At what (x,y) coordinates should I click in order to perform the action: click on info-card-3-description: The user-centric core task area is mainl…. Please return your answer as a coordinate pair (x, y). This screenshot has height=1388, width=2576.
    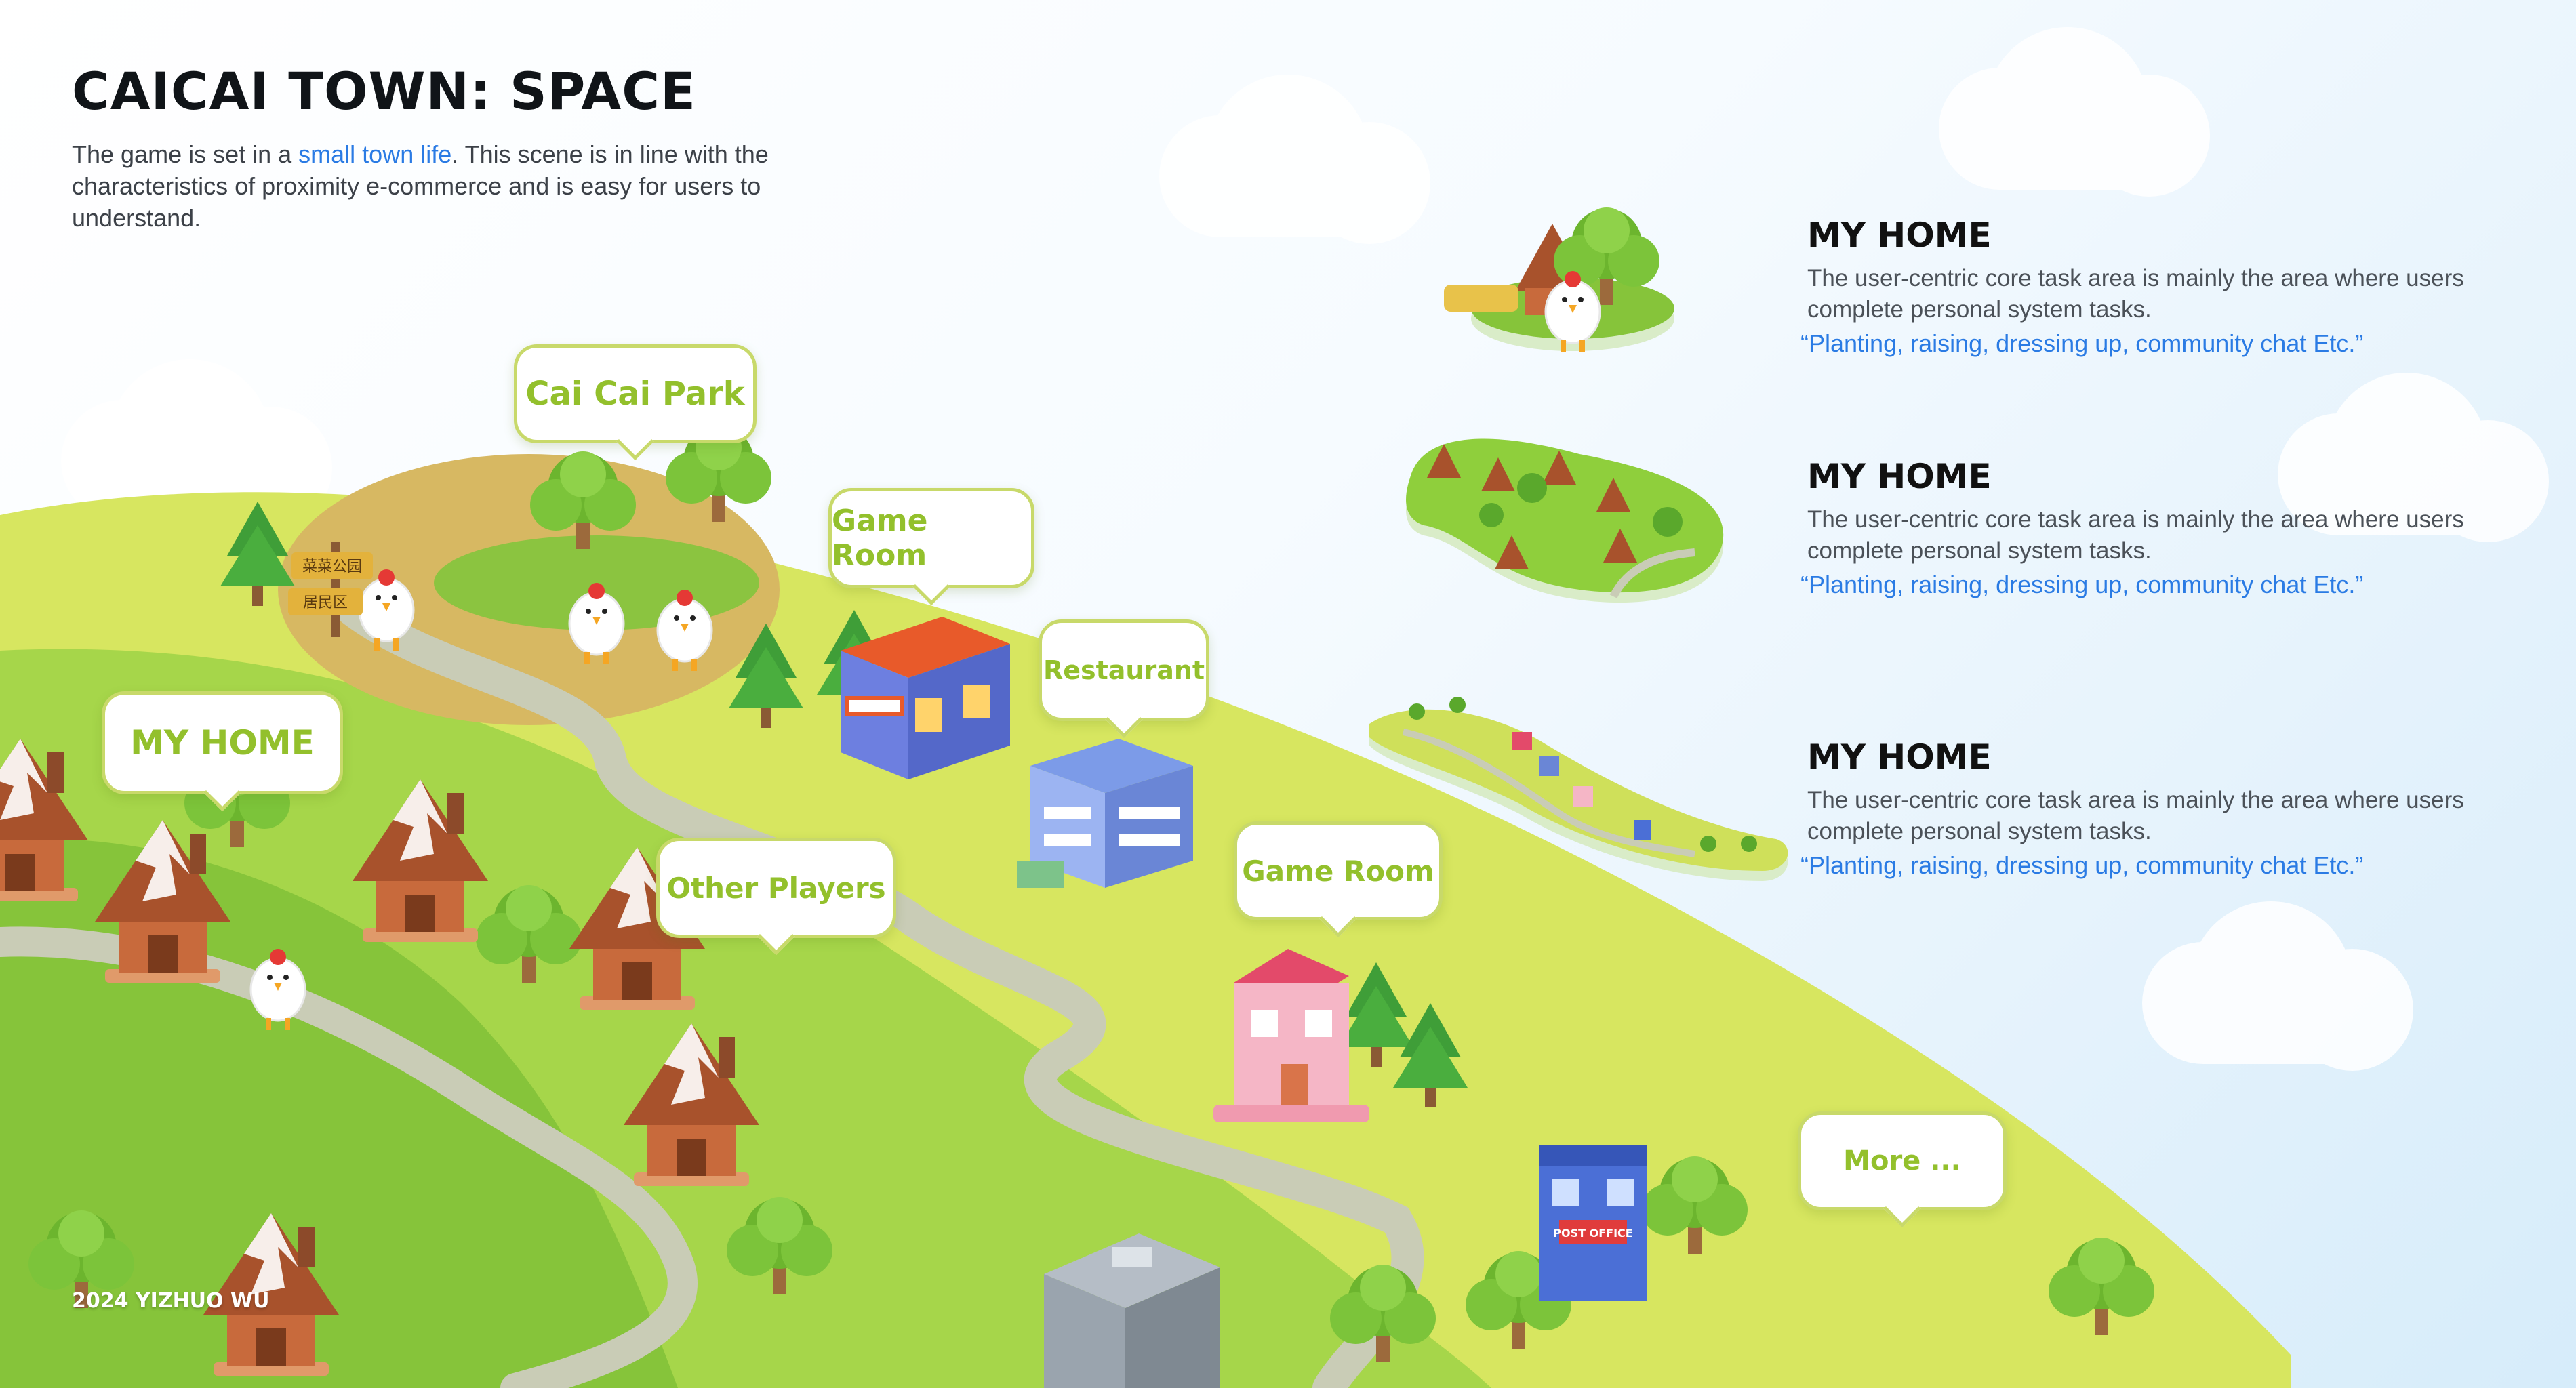
    Looking at the image, I should click on (2135, 815).